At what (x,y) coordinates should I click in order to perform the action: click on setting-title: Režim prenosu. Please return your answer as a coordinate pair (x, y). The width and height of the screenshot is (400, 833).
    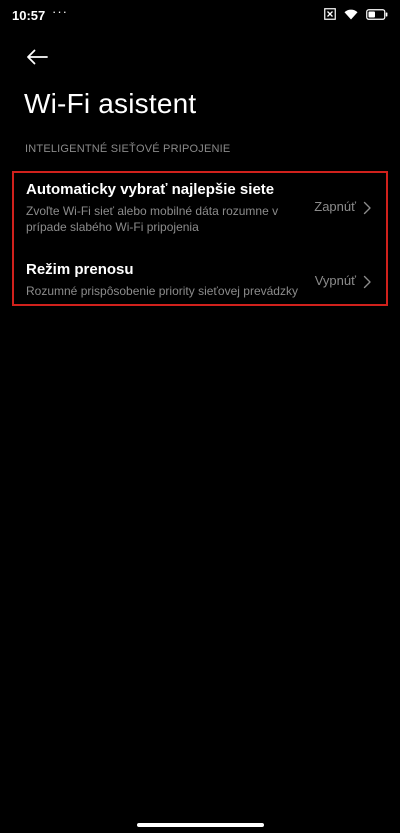
    Looking at the image, I should click on (80, 269).